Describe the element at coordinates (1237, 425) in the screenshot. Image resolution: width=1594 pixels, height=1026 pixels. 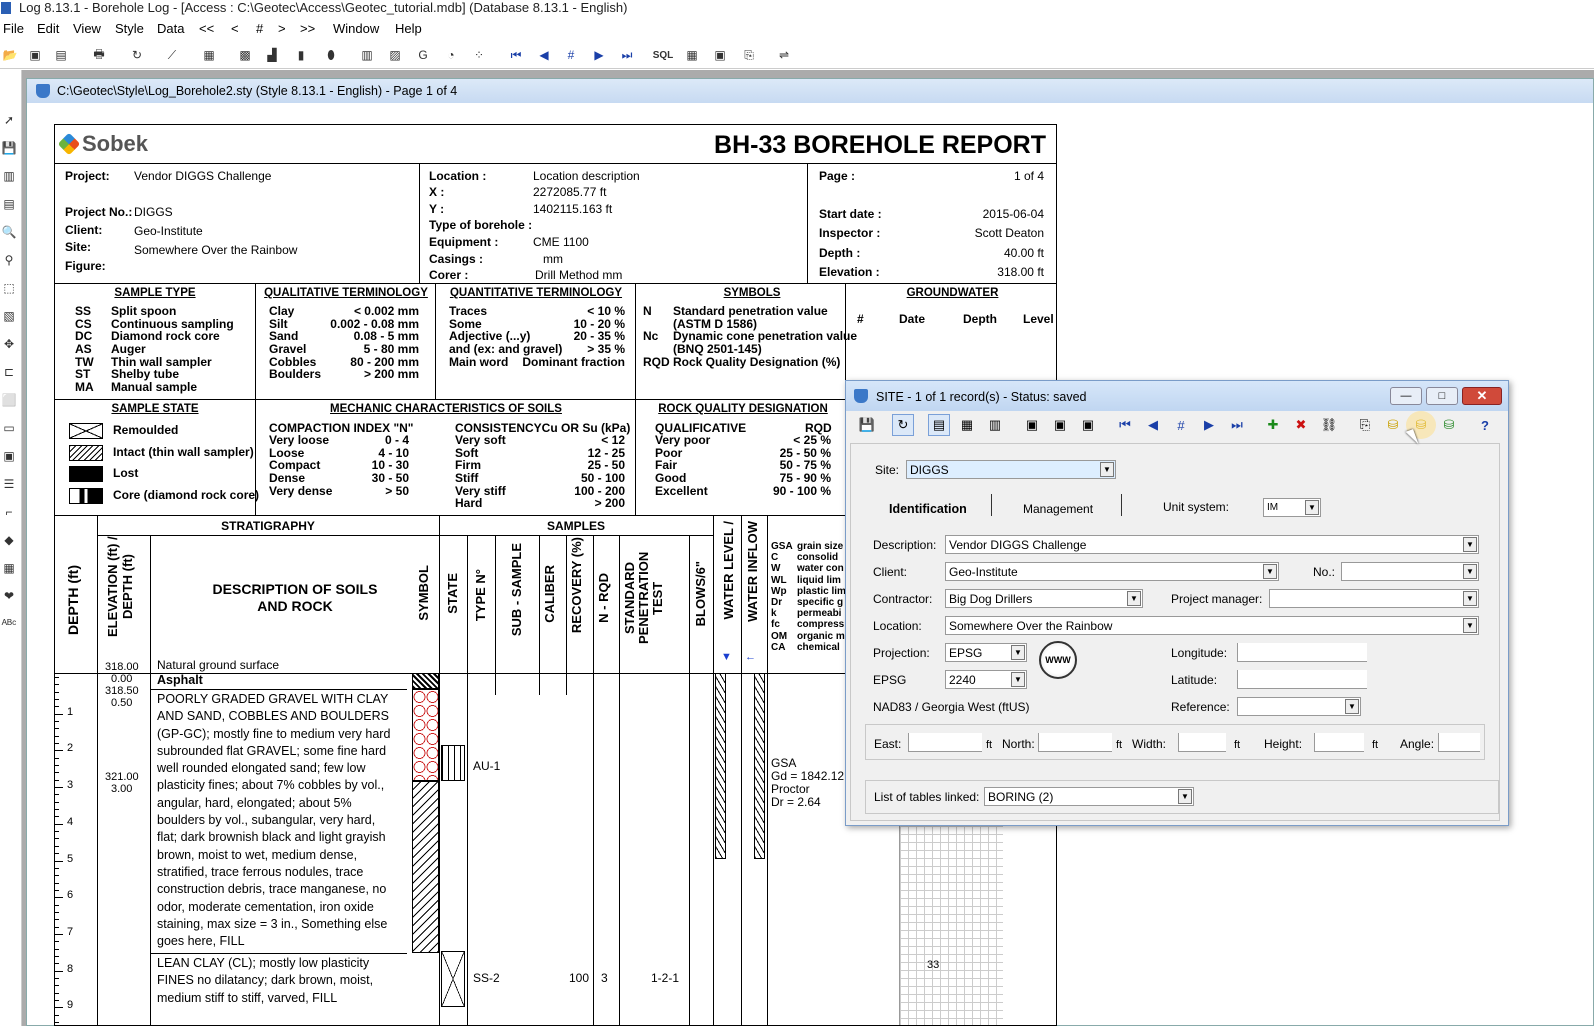
I see `last-record-icon: ⏭` at that location.